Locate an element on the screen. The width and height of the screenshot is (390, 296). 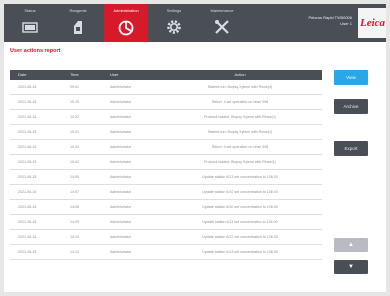
tab-label: Maintenance is located at coordinates (222, 10).